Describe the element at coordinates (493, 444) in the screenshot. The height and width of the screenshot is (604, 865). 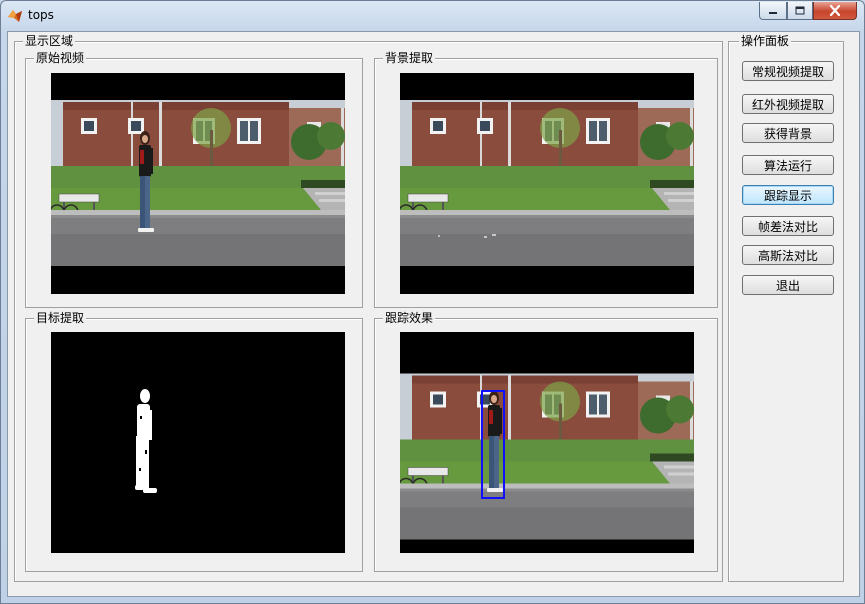
I see `tracking-bounding-box` at that location.